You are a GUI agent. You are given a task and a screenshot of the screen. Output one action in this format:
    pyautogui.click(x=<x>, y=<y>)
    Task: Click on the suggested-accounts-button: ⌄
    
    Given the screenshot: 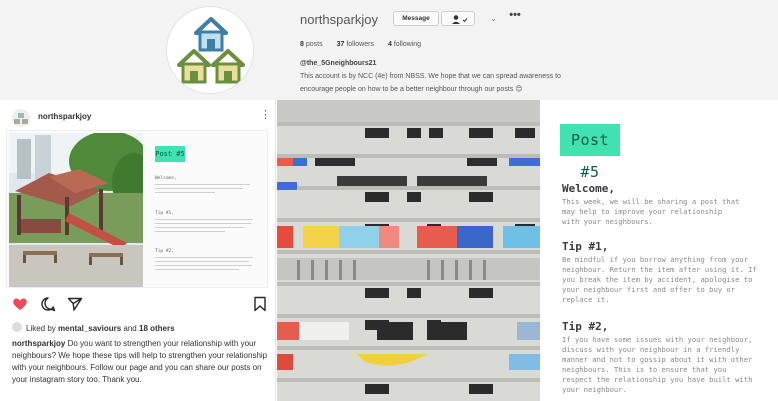 What is the action you would take?
    pyautogui.click(x=493, y=18)
    